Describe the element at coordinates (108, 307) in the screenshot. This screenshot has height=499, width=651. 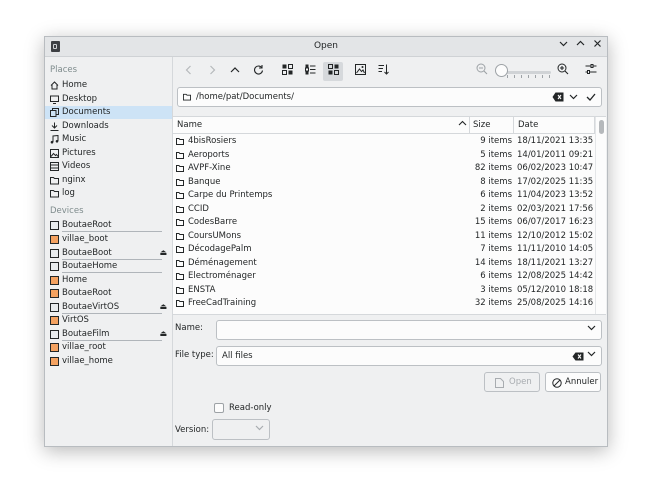
I see `device-item: BoutaeVirtOS ⏏` at that location.